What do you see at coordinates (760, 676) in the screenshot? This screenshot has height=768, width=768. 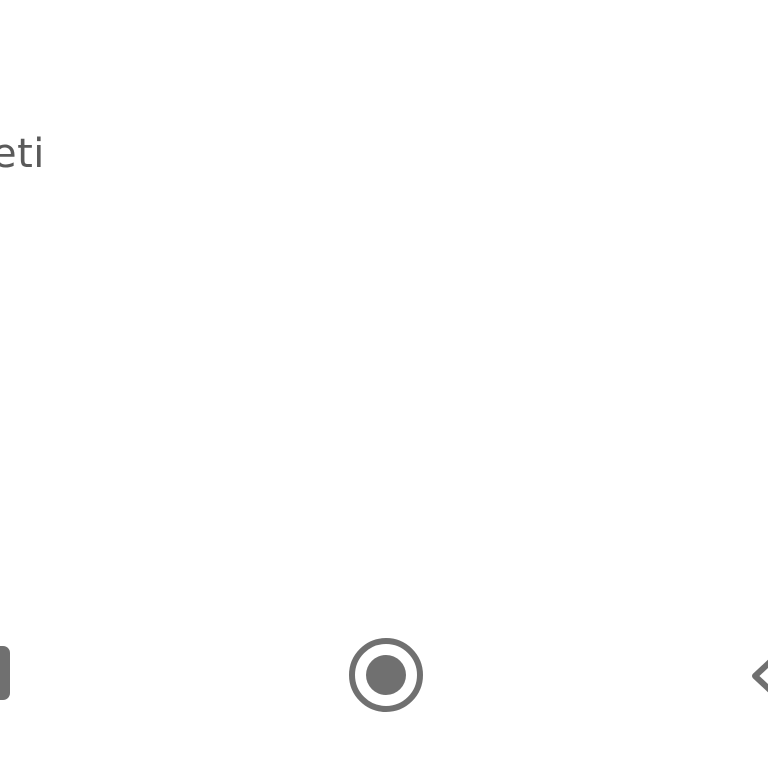 I see `back-icon` at bounding box center [760, 676].